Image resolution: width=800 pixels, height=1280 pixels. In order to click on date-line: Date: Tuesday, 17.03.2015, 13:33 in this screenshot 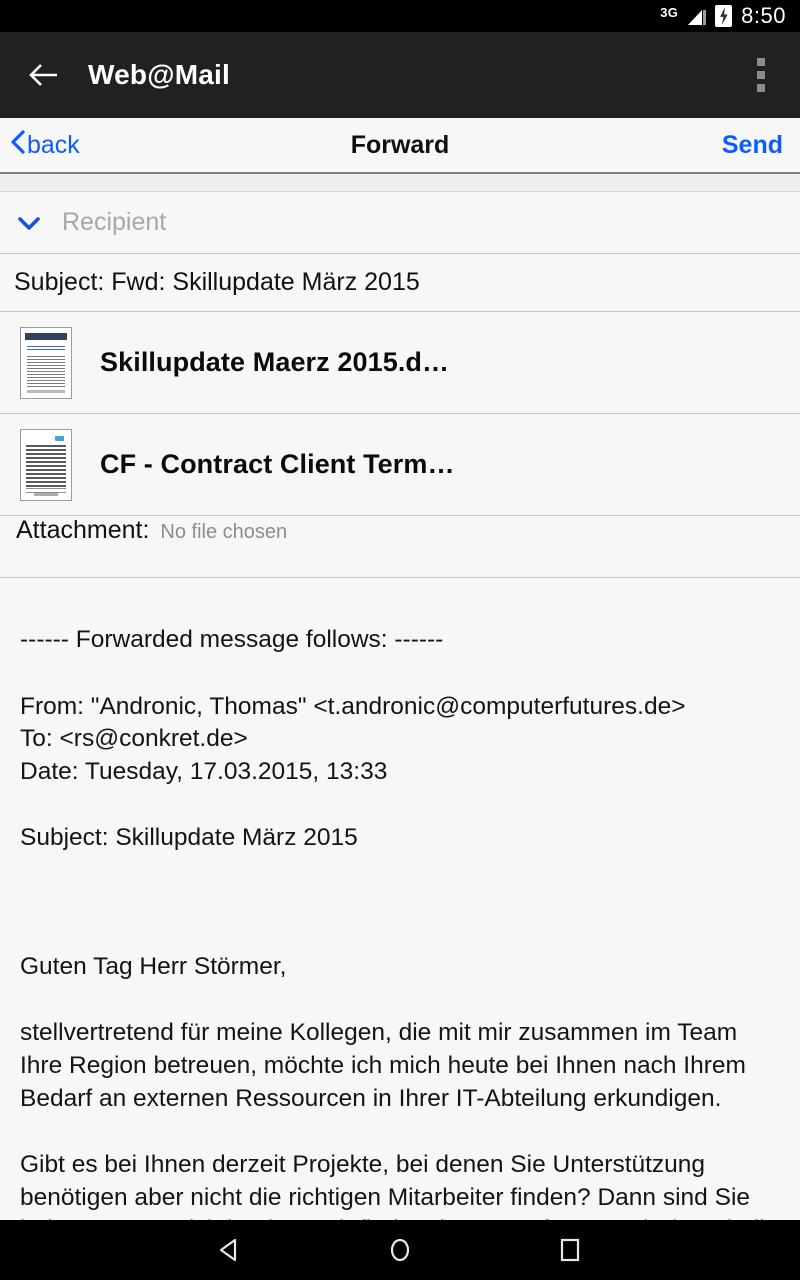, I will do `click(204, 771)`.